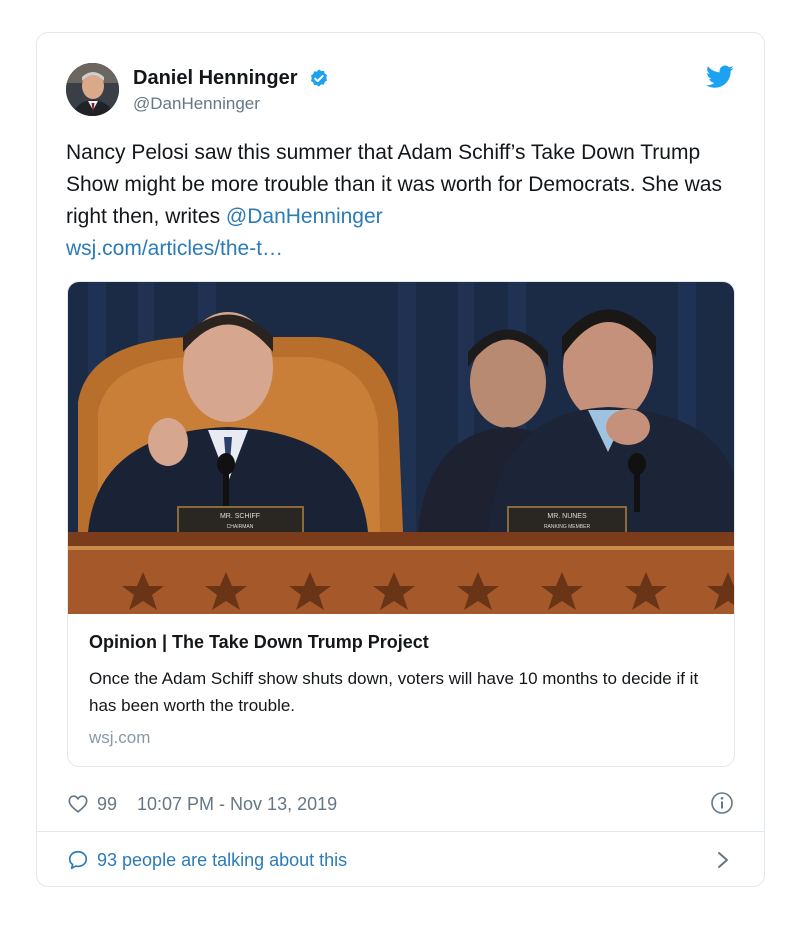 This screenshot has width=800, height=934. I want to click on tweet-footer: 99 10:07 PM - Nov 13, 2019, so click(400, 805).